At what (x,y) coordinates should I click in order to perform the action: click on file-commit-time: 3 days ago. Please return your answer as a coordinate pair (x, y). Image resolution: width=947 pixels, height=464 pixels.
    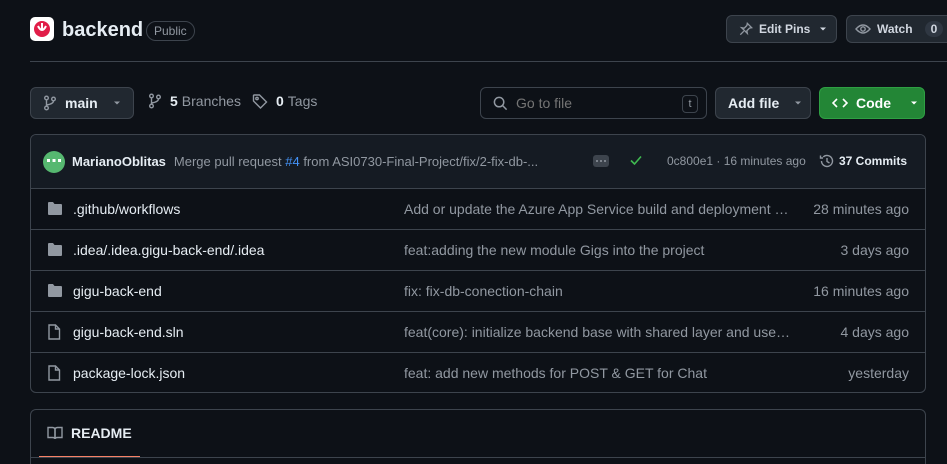
    Looking at the image, I should click on (875, 250).